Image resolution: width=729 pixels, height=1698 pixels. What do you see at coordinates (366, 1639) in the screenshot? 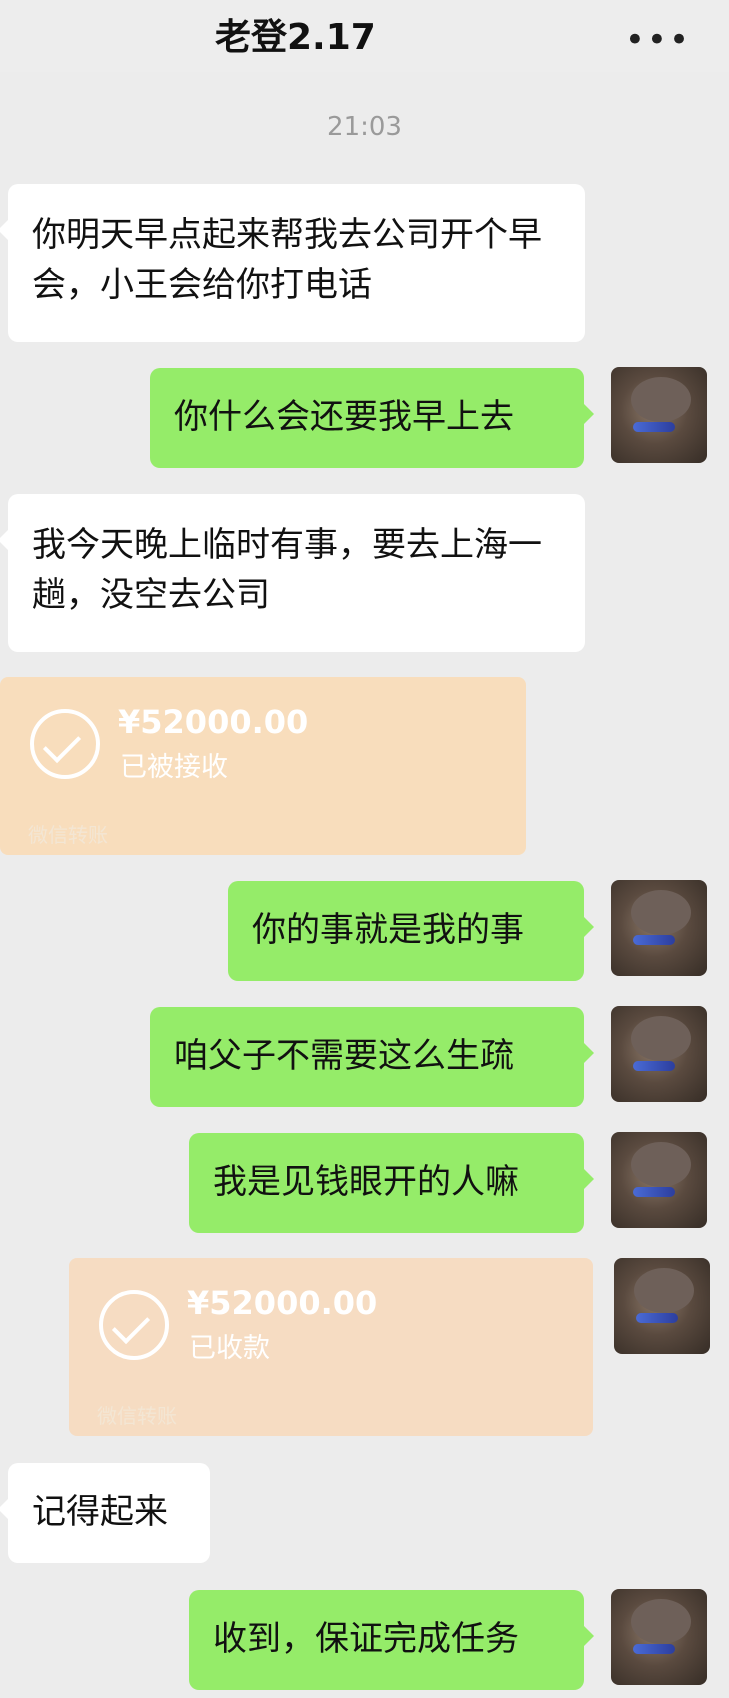
I see `message-text: 收到，保证完成任务` at bounding box center [366, 1639].